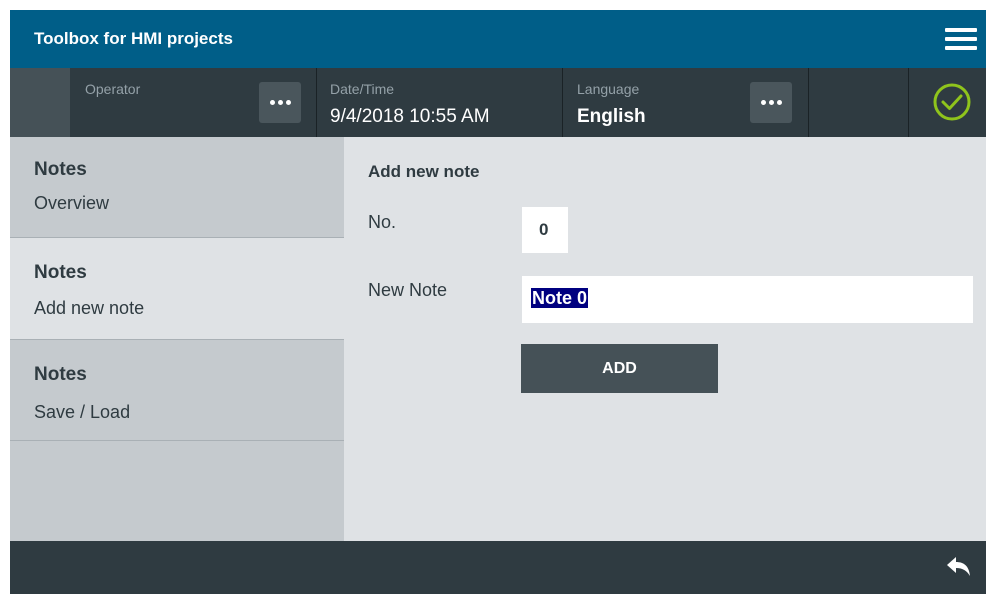 The image size is (986, 594). I want to click on datetime-value: 9/4/2018 10:55 AM, so click(410, 116).